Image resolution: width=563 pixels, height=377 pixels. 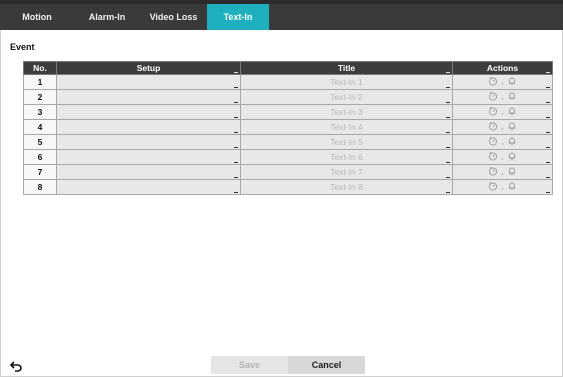 I want to click on row-number: 1, so click(x=40, y=82).